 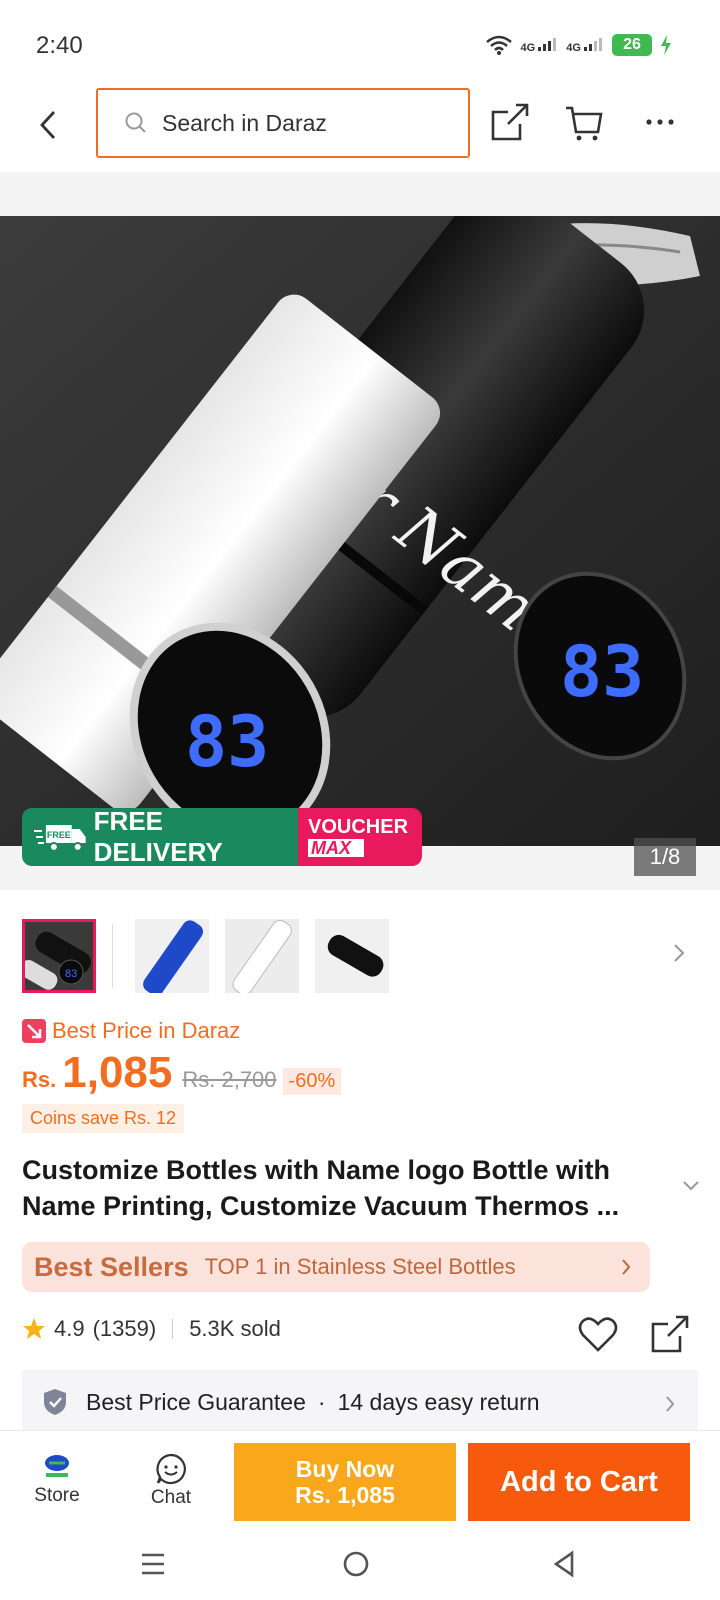 What do you see at coordinates (153, 1564) in the screenshot?
I see `recent-apps-icon` at bounding box center [153, 1564].